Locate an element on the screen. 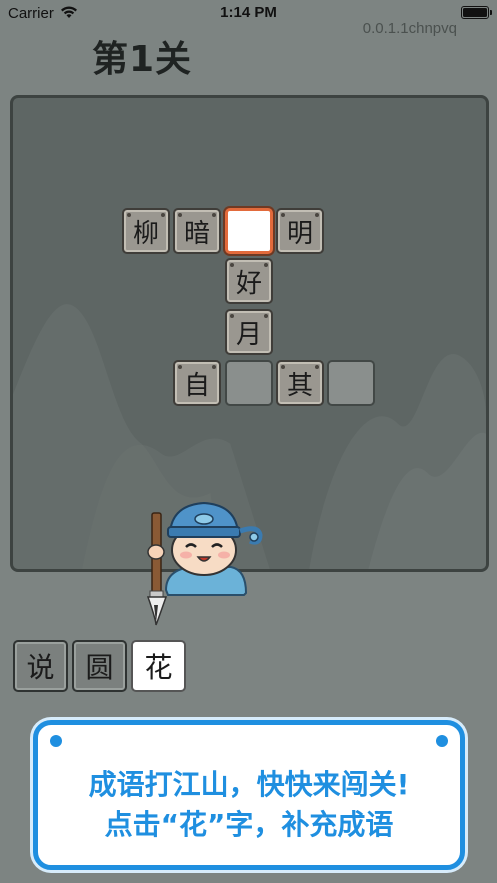 Image resolution: width=497 pixels, height=883 pixels. battery-icon is located at coordinates (476, 12).